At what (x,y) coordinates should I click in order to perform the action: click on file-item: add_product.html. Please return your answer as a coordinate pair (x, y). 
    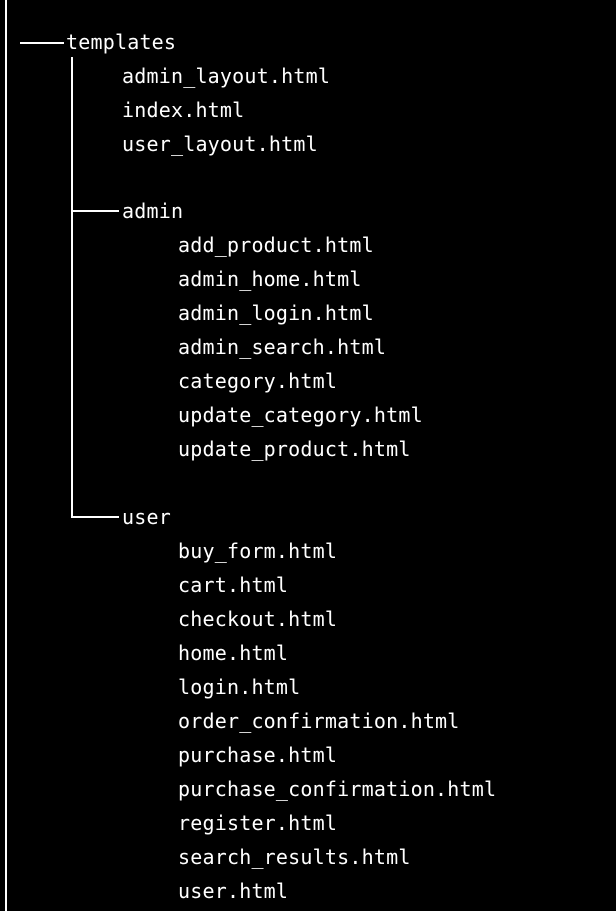
    Looking at the image, I should click on (276, 245).